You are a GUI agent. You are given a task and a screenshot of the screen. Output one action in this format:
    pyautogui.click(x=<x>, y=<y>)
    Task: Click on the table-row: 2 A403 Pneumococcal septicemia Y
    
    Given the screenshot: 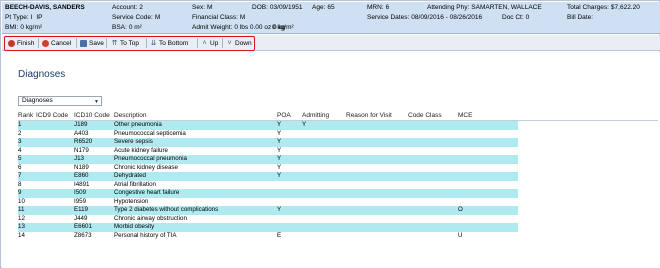 What is the action you would take?
    pyautogui.click(x=268, y=134)
    